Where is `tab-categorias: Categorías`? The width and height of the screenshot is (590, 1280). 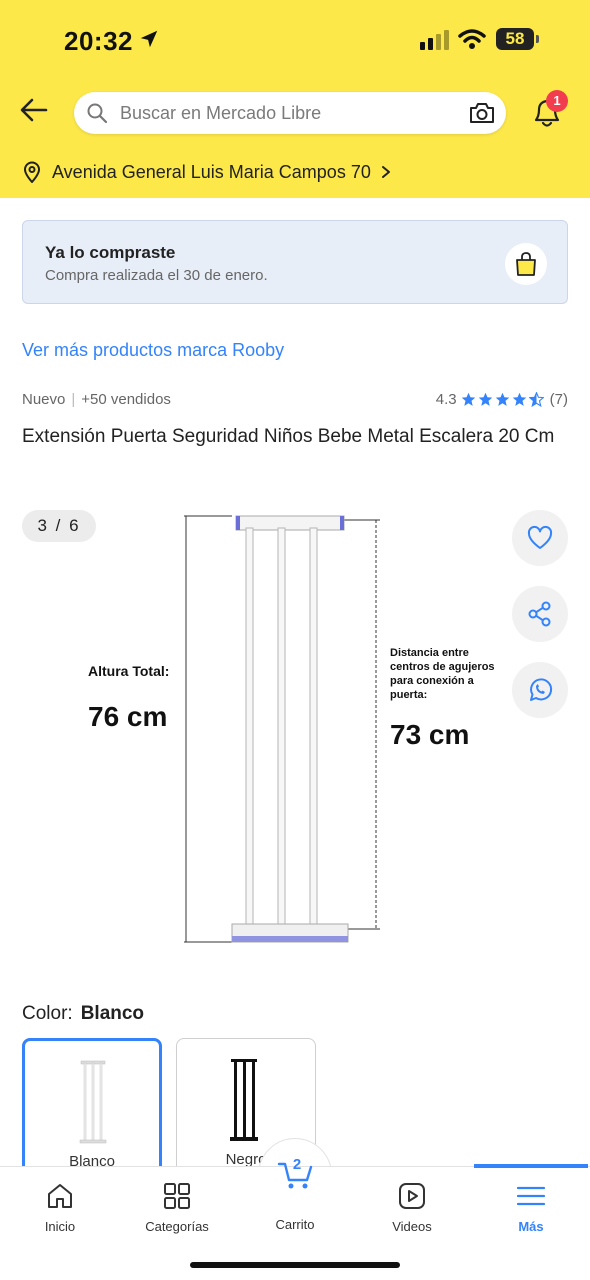 tab-categorias: Categorías is located at coordinates (177, 1207).